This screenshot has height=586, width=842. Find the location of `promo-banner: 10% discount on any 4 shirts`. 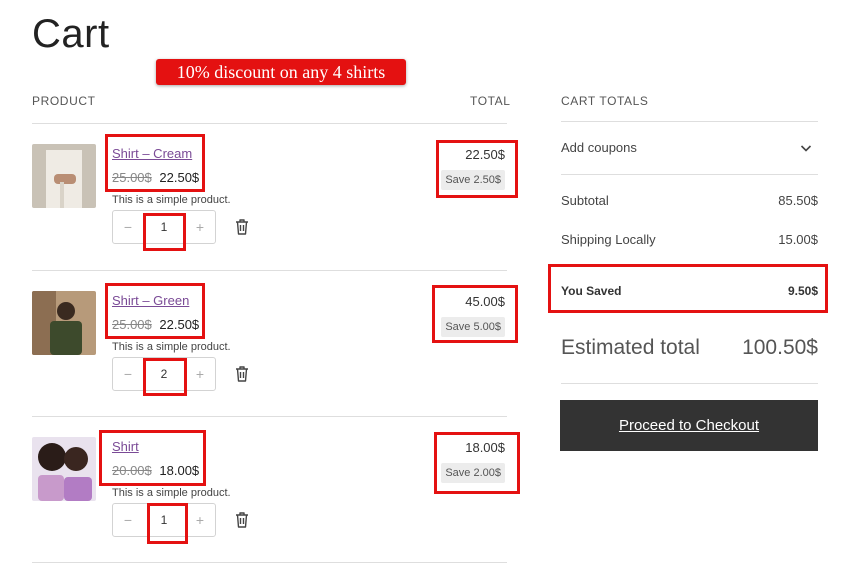

promo-banner: 10% discount on any 4 shirts is located at coordinates (281, 72).